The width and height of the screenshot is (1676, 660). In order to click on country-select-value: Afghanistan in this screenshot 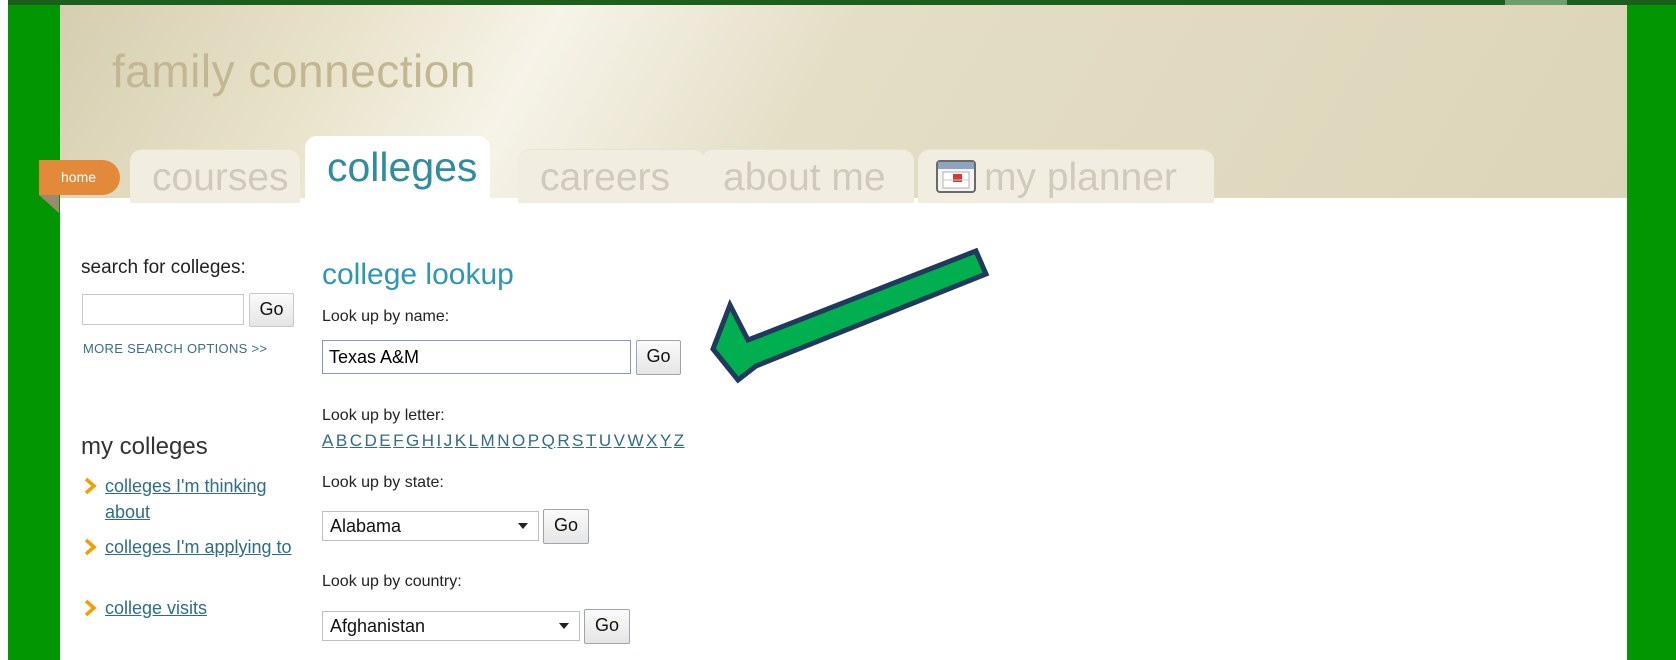, I will do `click(378, 626)`.